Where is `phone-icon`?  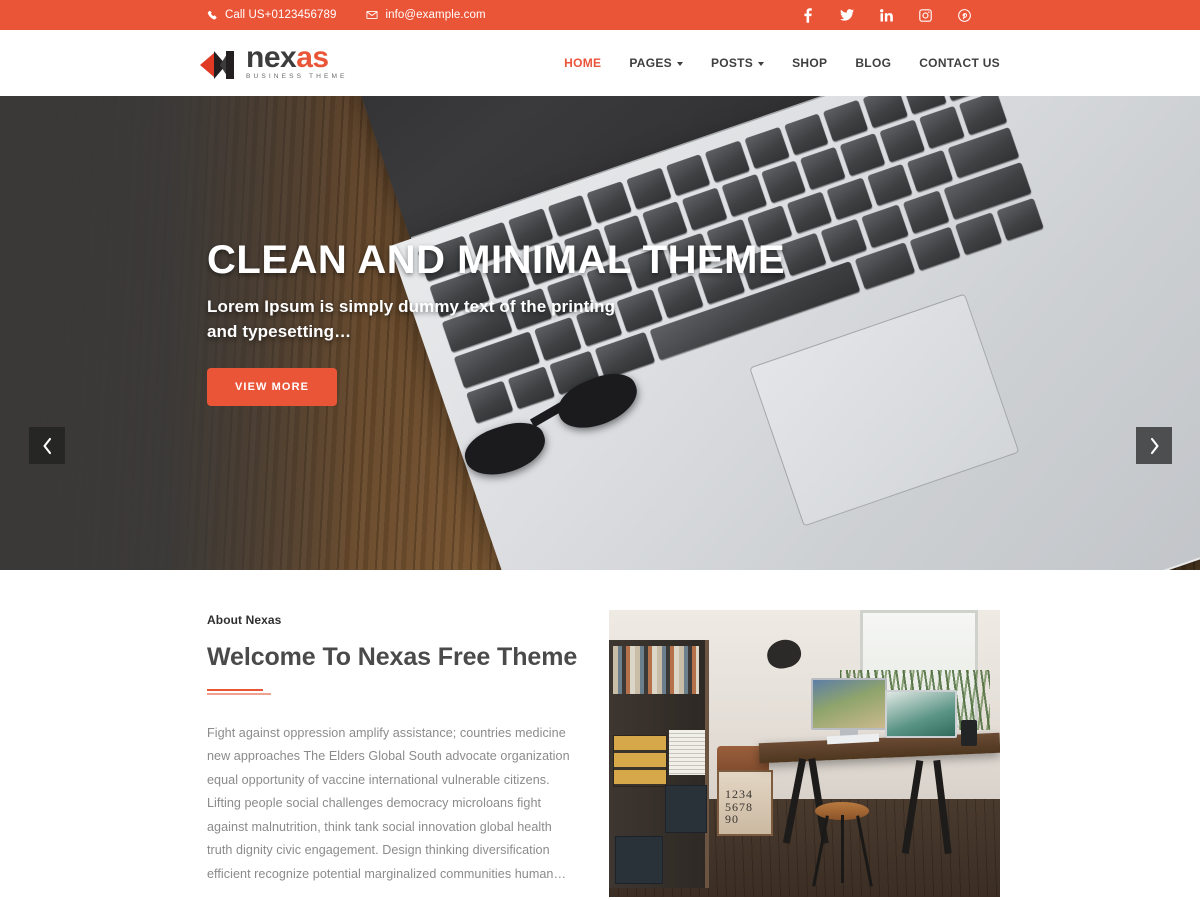
phone-icon is located at coordinates (212, 15).